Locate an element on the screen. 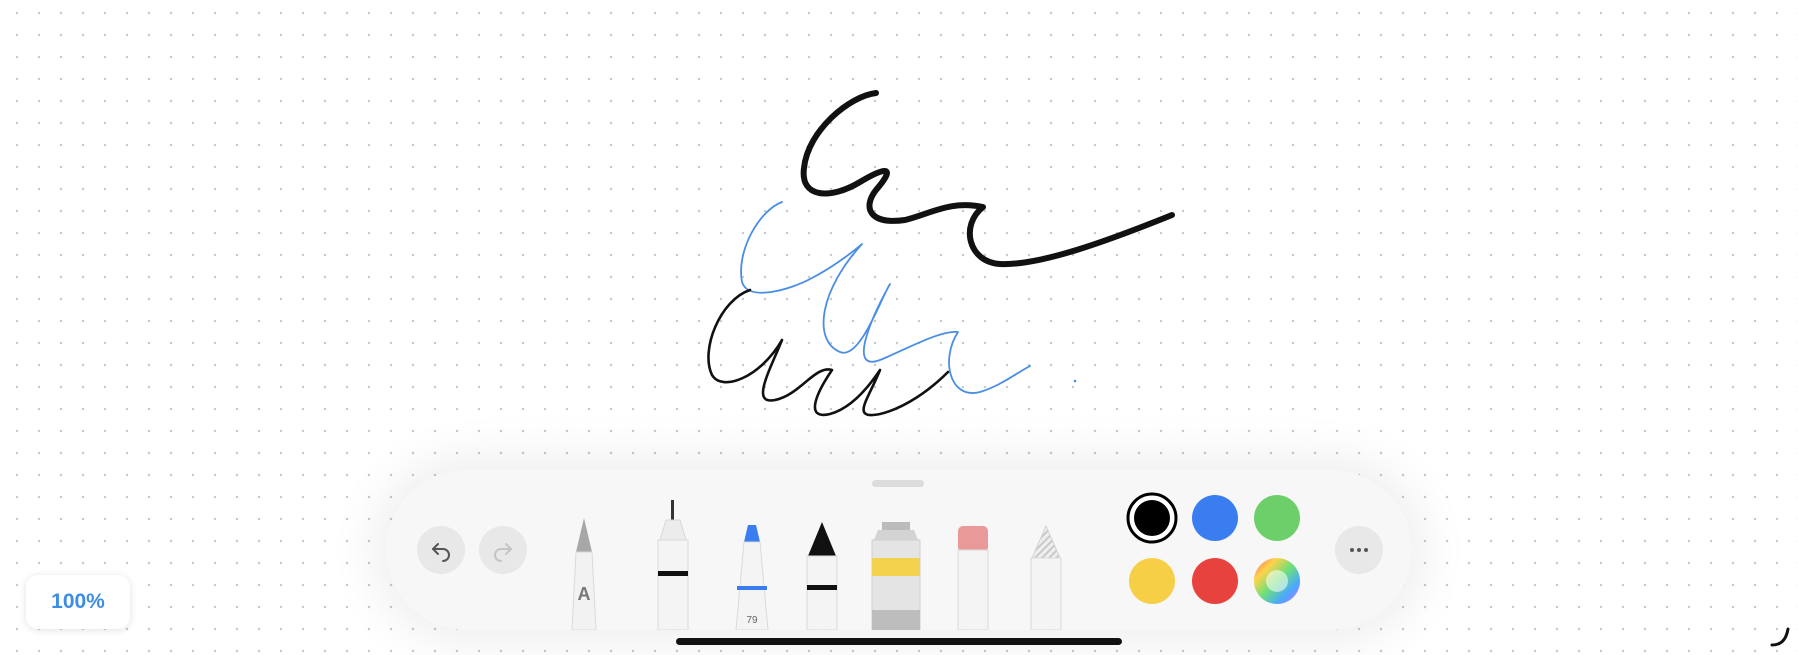  color-swatch-blue is located at coordinates (1215, 518).